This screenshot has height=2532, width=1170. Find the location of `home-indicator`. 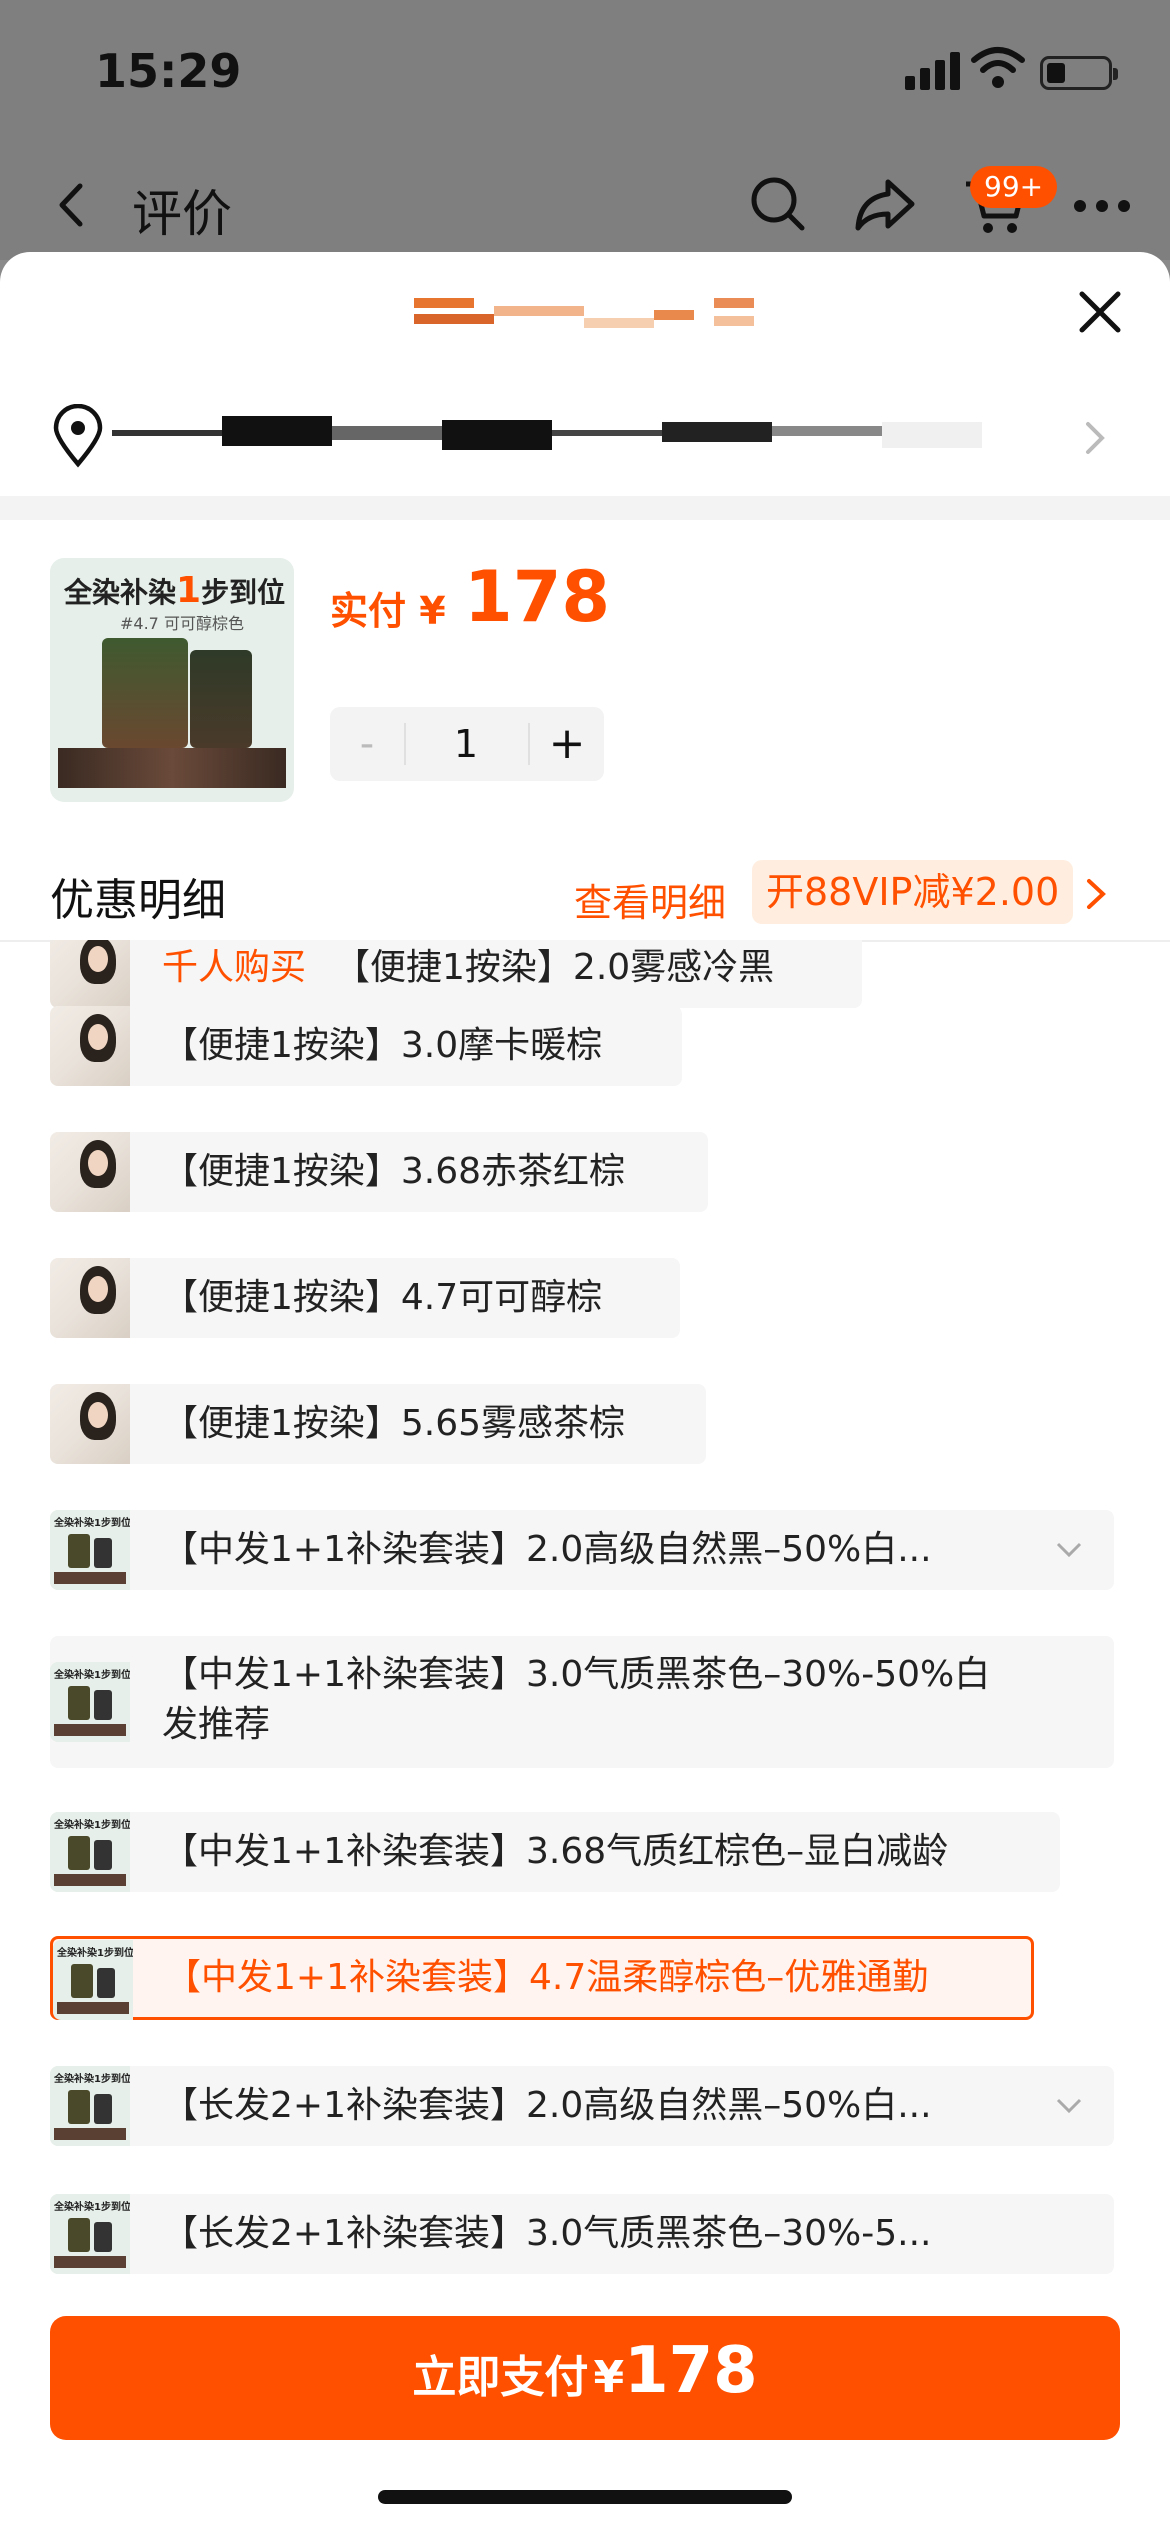

home-indicator is located at coordinates (585, 2497).